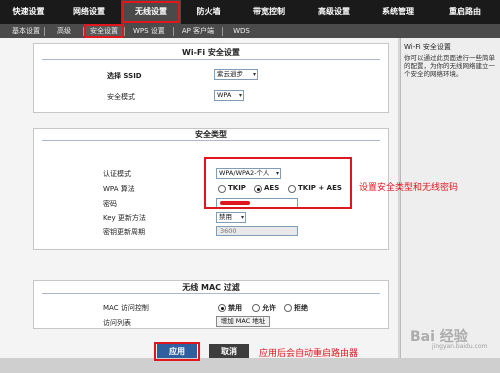 The image size is (500, 373). Describe the element at coordinates (110, 204) in the screenshot. I see `password-label: 密码` at that location.